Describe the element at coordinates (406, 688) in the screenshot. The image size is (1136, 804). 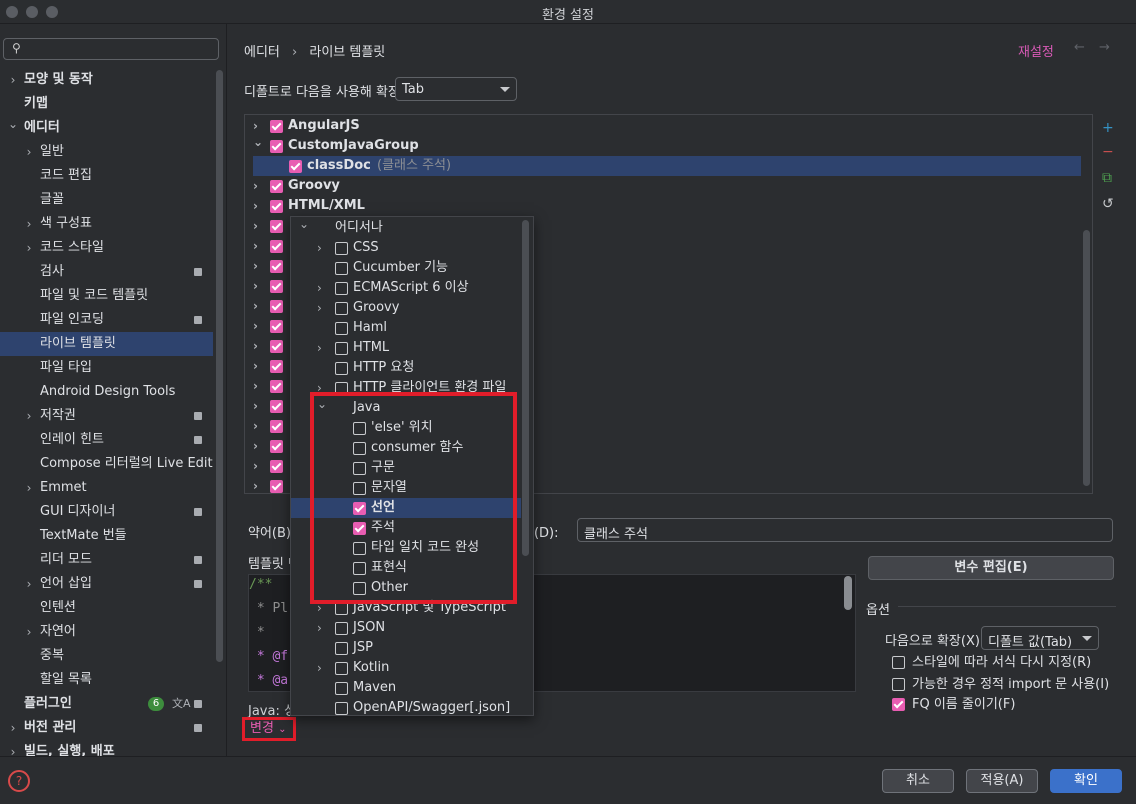
I see `context-item: Maven` at that location.